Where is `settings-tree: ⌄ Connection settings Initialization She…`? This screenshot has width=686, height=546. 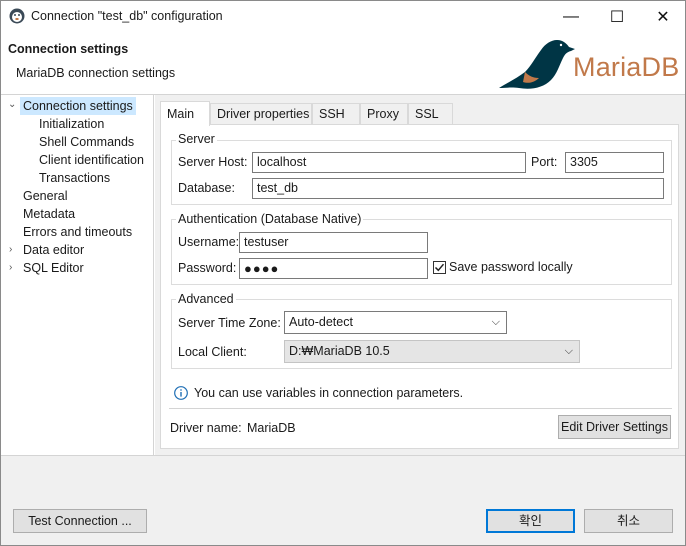
settings-tree: ⌄ Connection settings Initialization She… is located at coordinates (77, 275).